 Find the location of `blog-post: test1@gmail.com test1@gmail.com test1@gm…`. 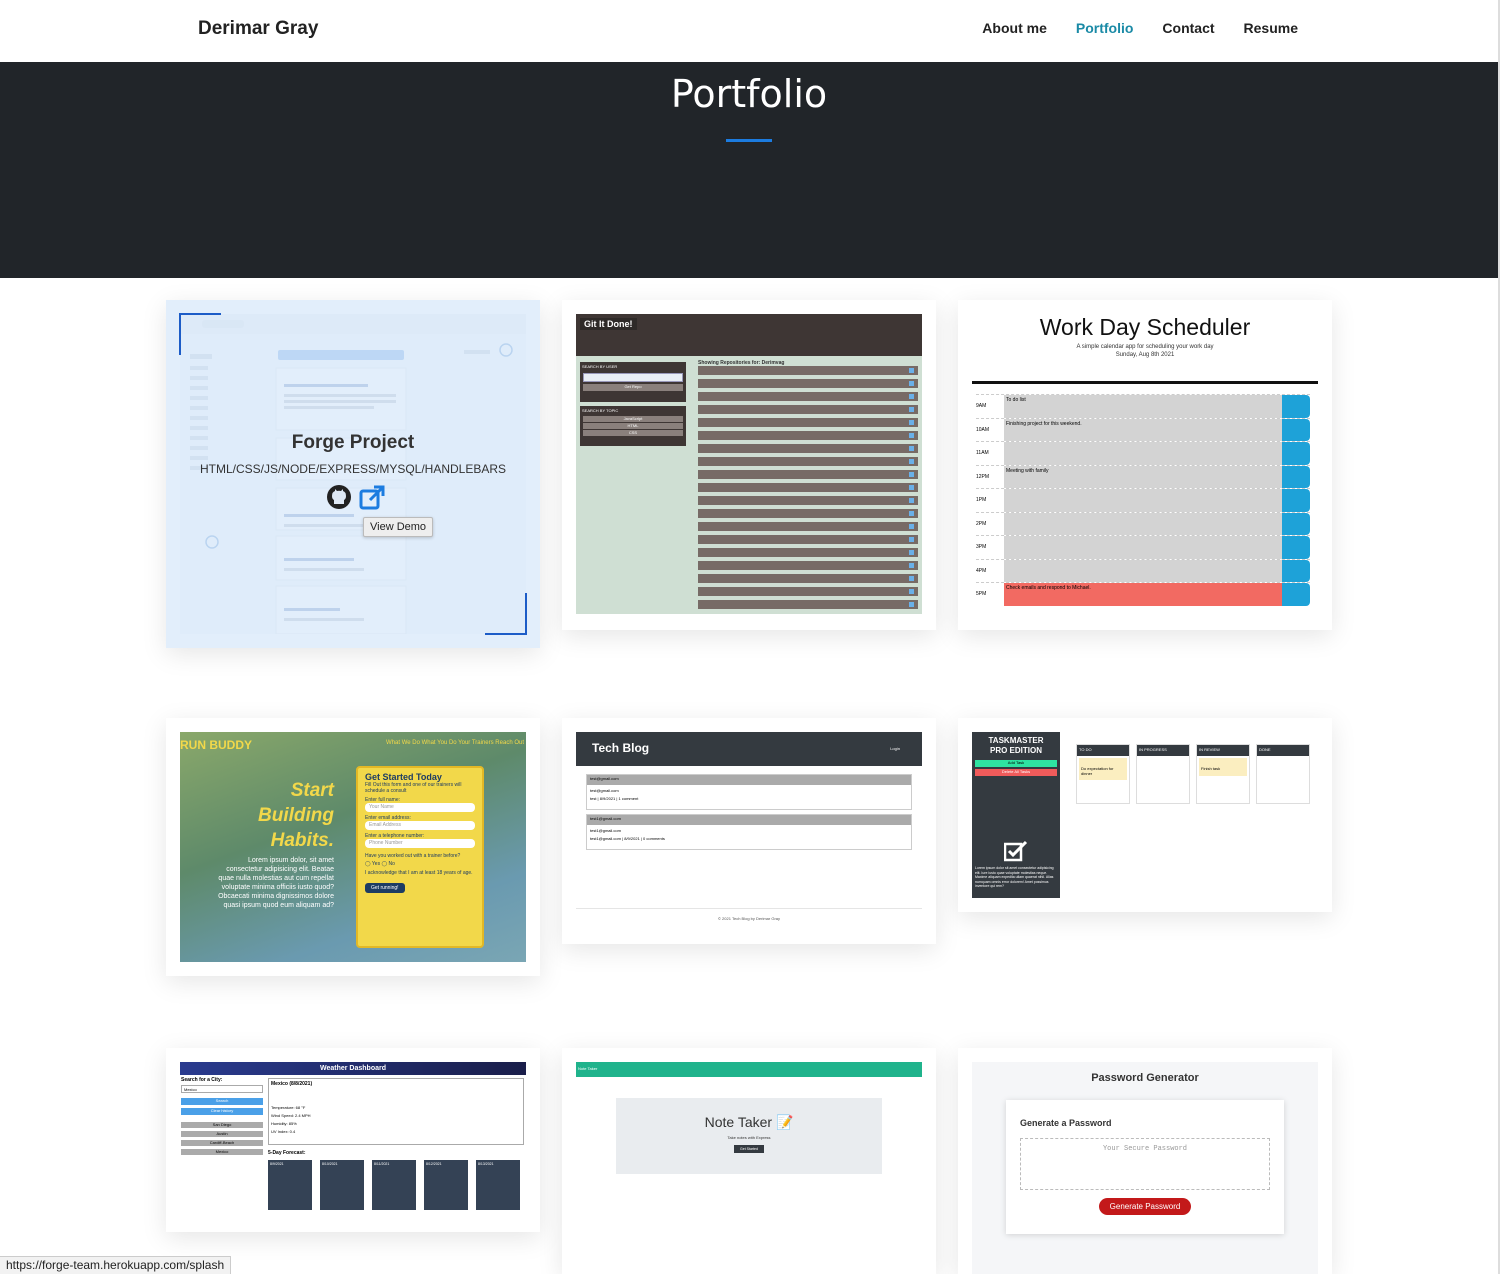

blog-post: test1@gmail.com test1@gmail.com test1@gm… is located at coordinates (749, 832).